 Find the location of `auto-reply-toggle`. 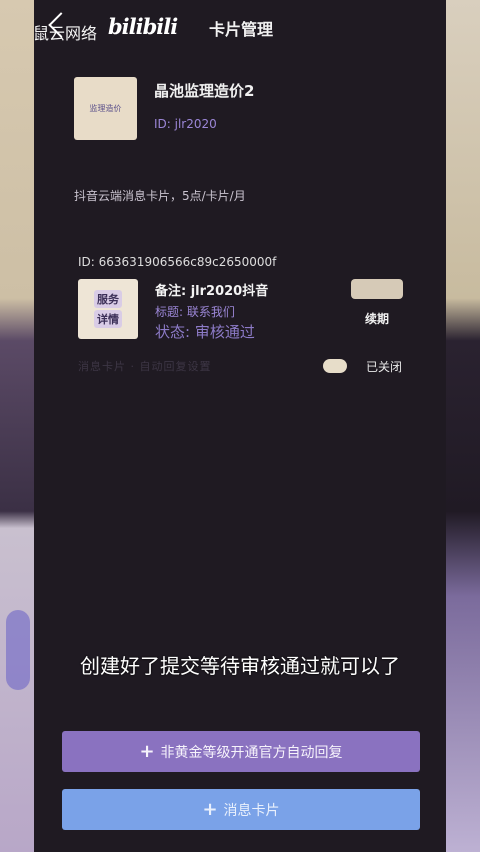

auto-reply-toggle is located at coordinates (335, 366).